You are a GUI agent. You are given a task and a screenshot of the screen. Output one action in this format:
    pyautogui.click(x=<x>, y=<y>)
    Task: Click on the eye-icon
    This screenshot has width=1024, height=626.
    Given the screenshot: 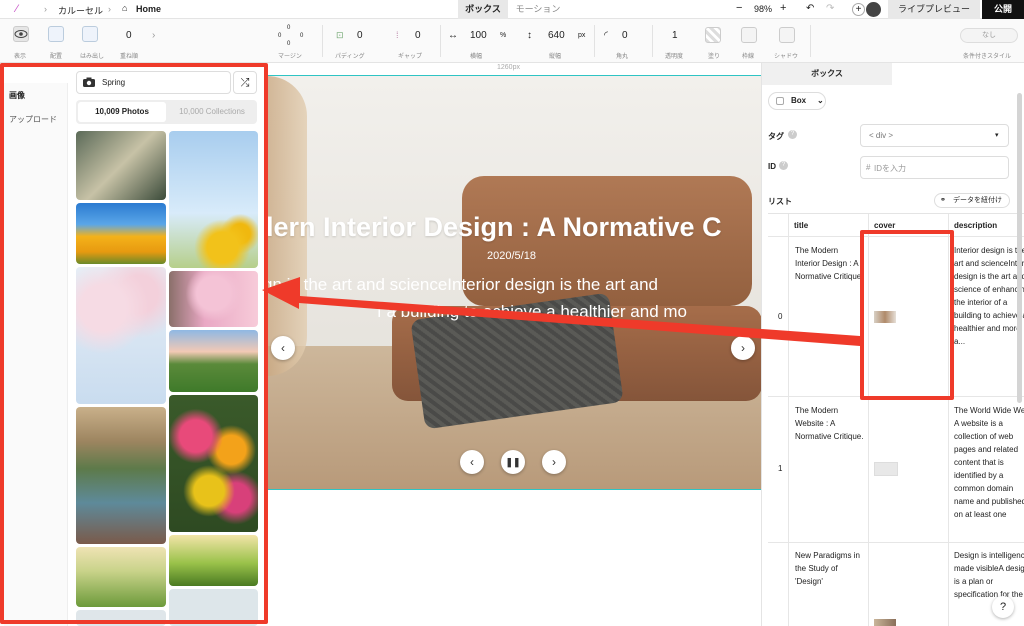 What is the action you would take?
    pyautogui.click(x=21, y=34)
    